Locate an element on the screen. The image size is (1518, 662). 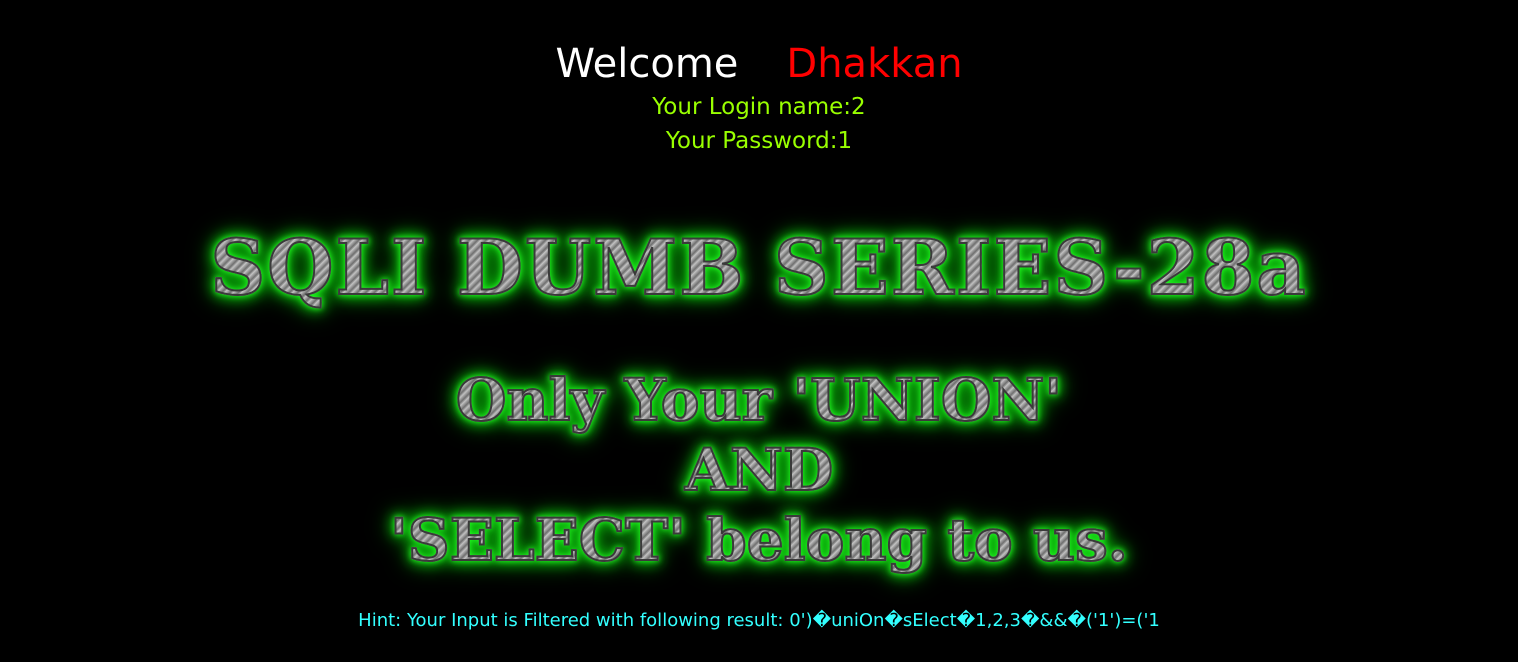
welcome-line: Welcome Dhakkan is located at coordinates (759, 64).